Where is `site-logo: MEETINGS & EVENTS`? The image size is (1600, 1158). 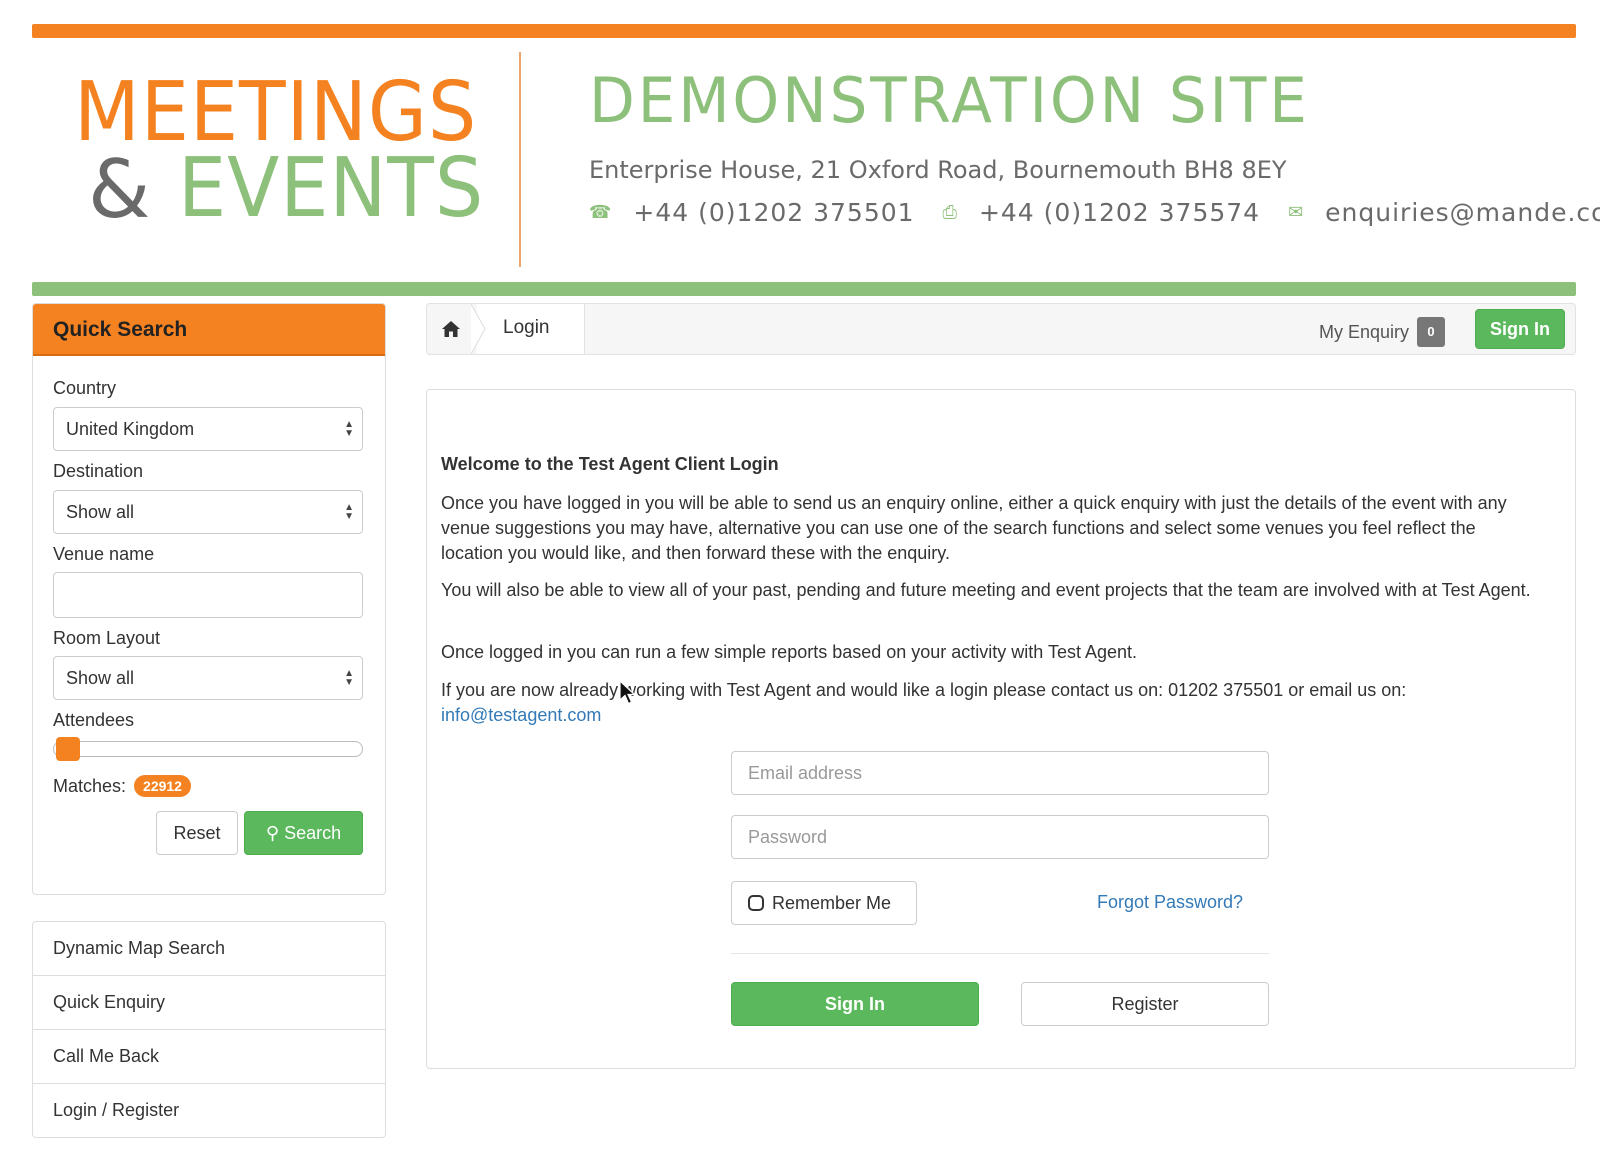
site-logo: MEETINGS & EVENTS is located at coordinates (284, 151).